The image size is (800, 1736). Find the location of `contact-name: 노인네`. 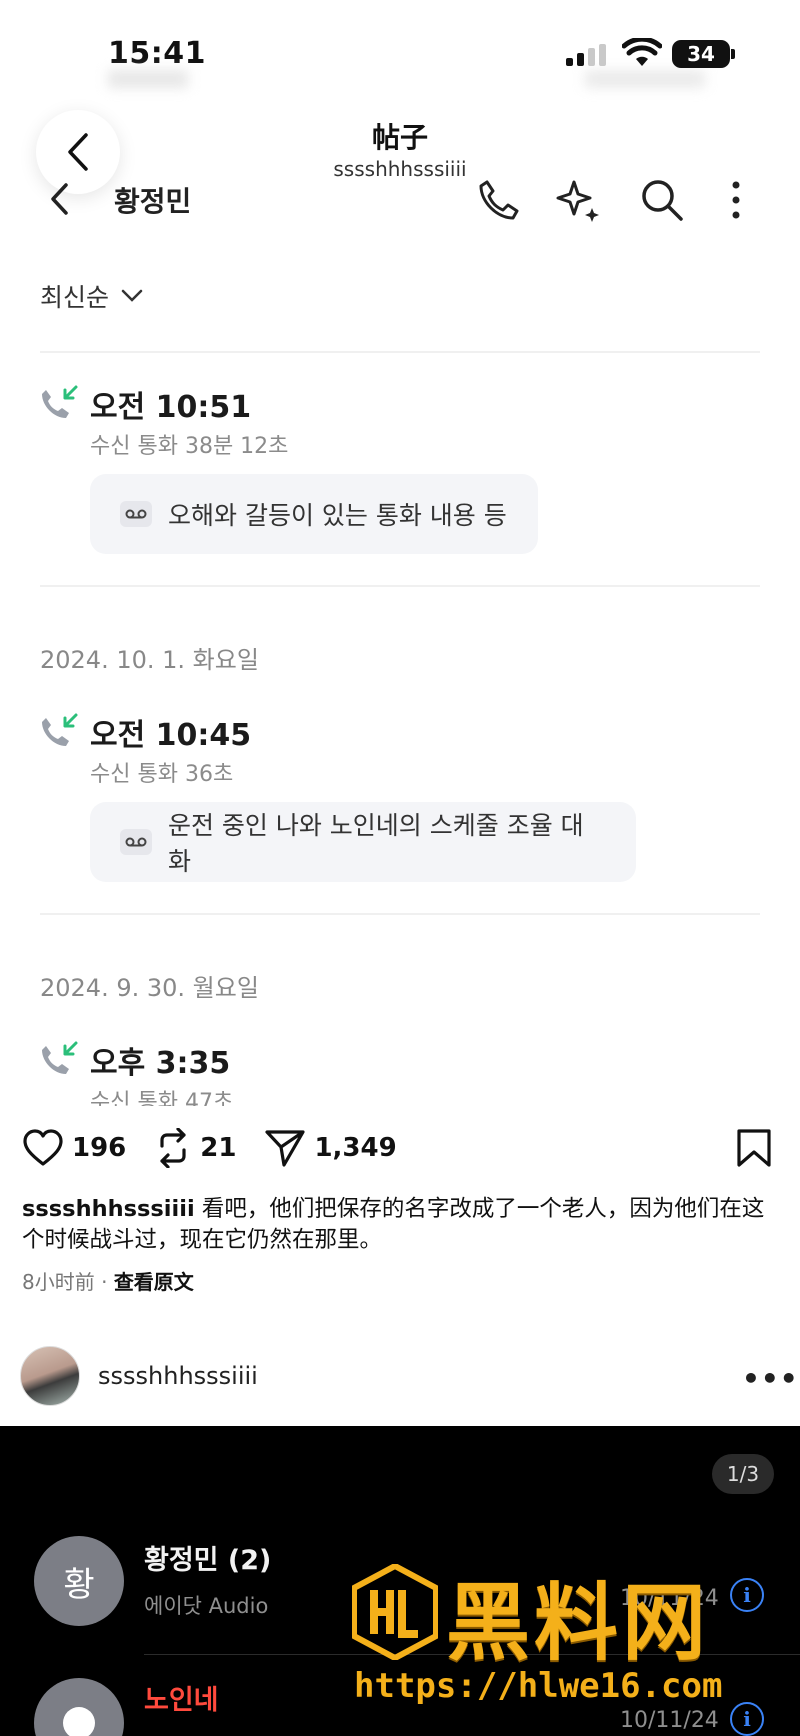

contact-name: 노인네 is located at coordinates (181, 1700).